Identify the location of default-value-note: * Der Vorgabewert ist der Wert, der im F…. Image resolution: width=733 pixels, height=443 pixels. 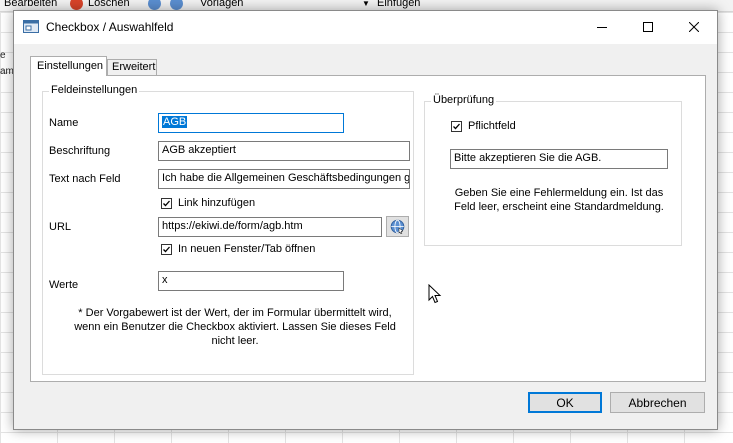
(235, 327).